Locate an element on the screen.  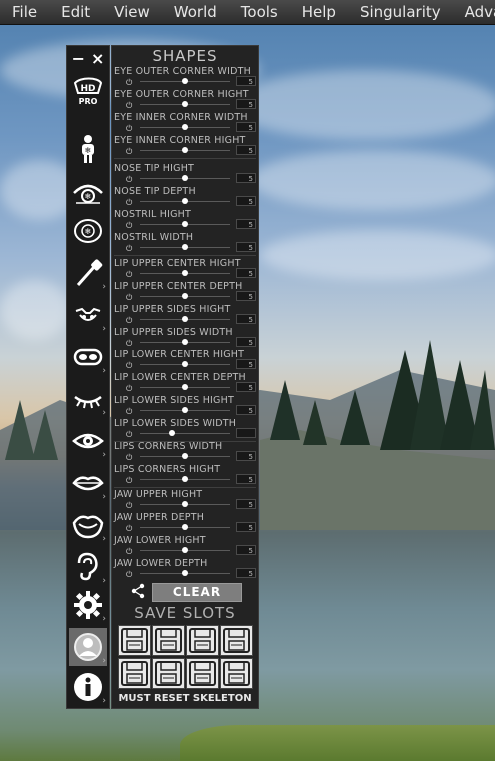
menu-world: World is located at coordinates (195, 12).